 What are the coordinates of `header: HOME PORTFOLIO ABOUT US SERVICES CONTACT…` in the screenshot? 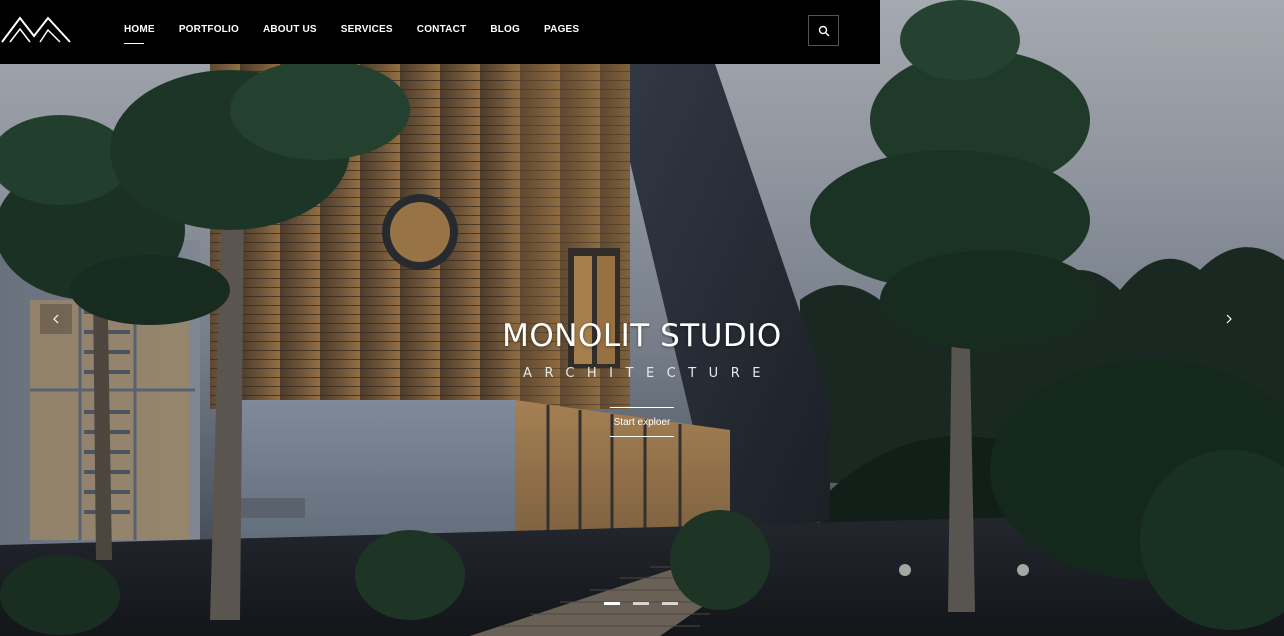 It's located at (440, 32).